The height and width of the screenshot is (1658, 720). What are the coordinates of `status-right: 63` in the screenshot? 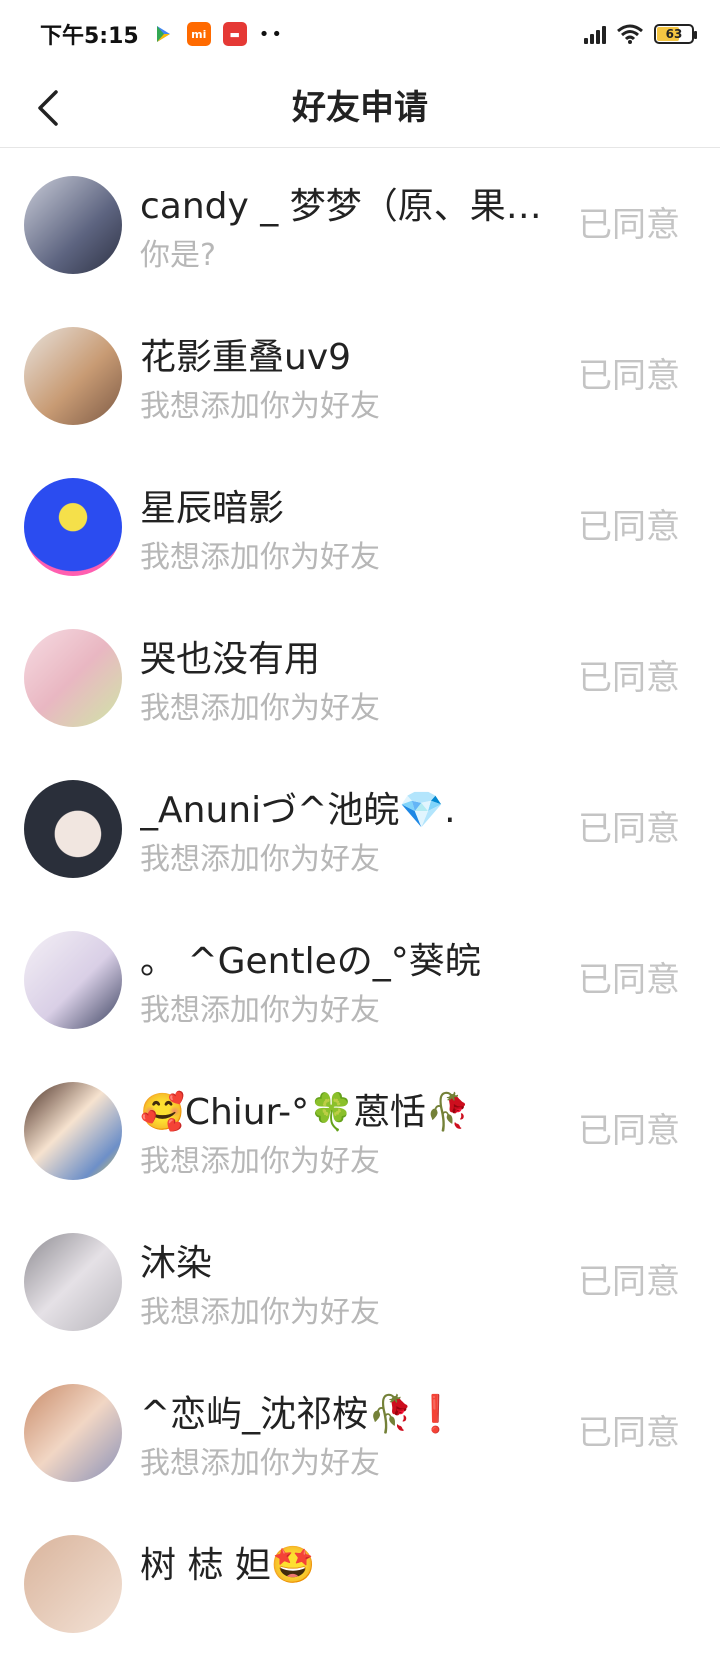 It's located at (640, 34).